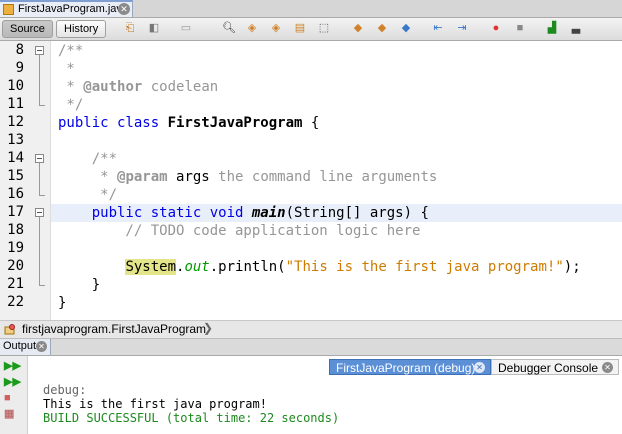  What do you see at coordinates (12, 382) in the screenshot?
I see `rerun-with-params-icon: ▶▶` at bounding box center [12, 382].